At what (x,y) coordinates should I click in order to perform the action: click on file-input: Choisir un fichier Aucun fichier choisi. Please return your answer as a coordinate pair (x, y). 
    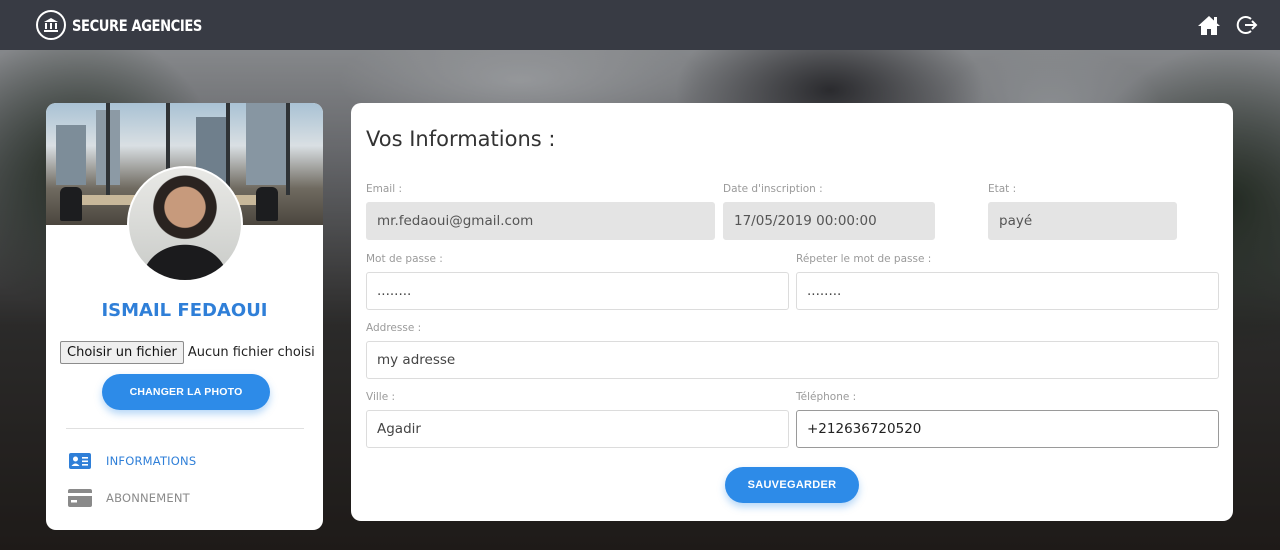
    Looking at the image, I should click on (187, 352).